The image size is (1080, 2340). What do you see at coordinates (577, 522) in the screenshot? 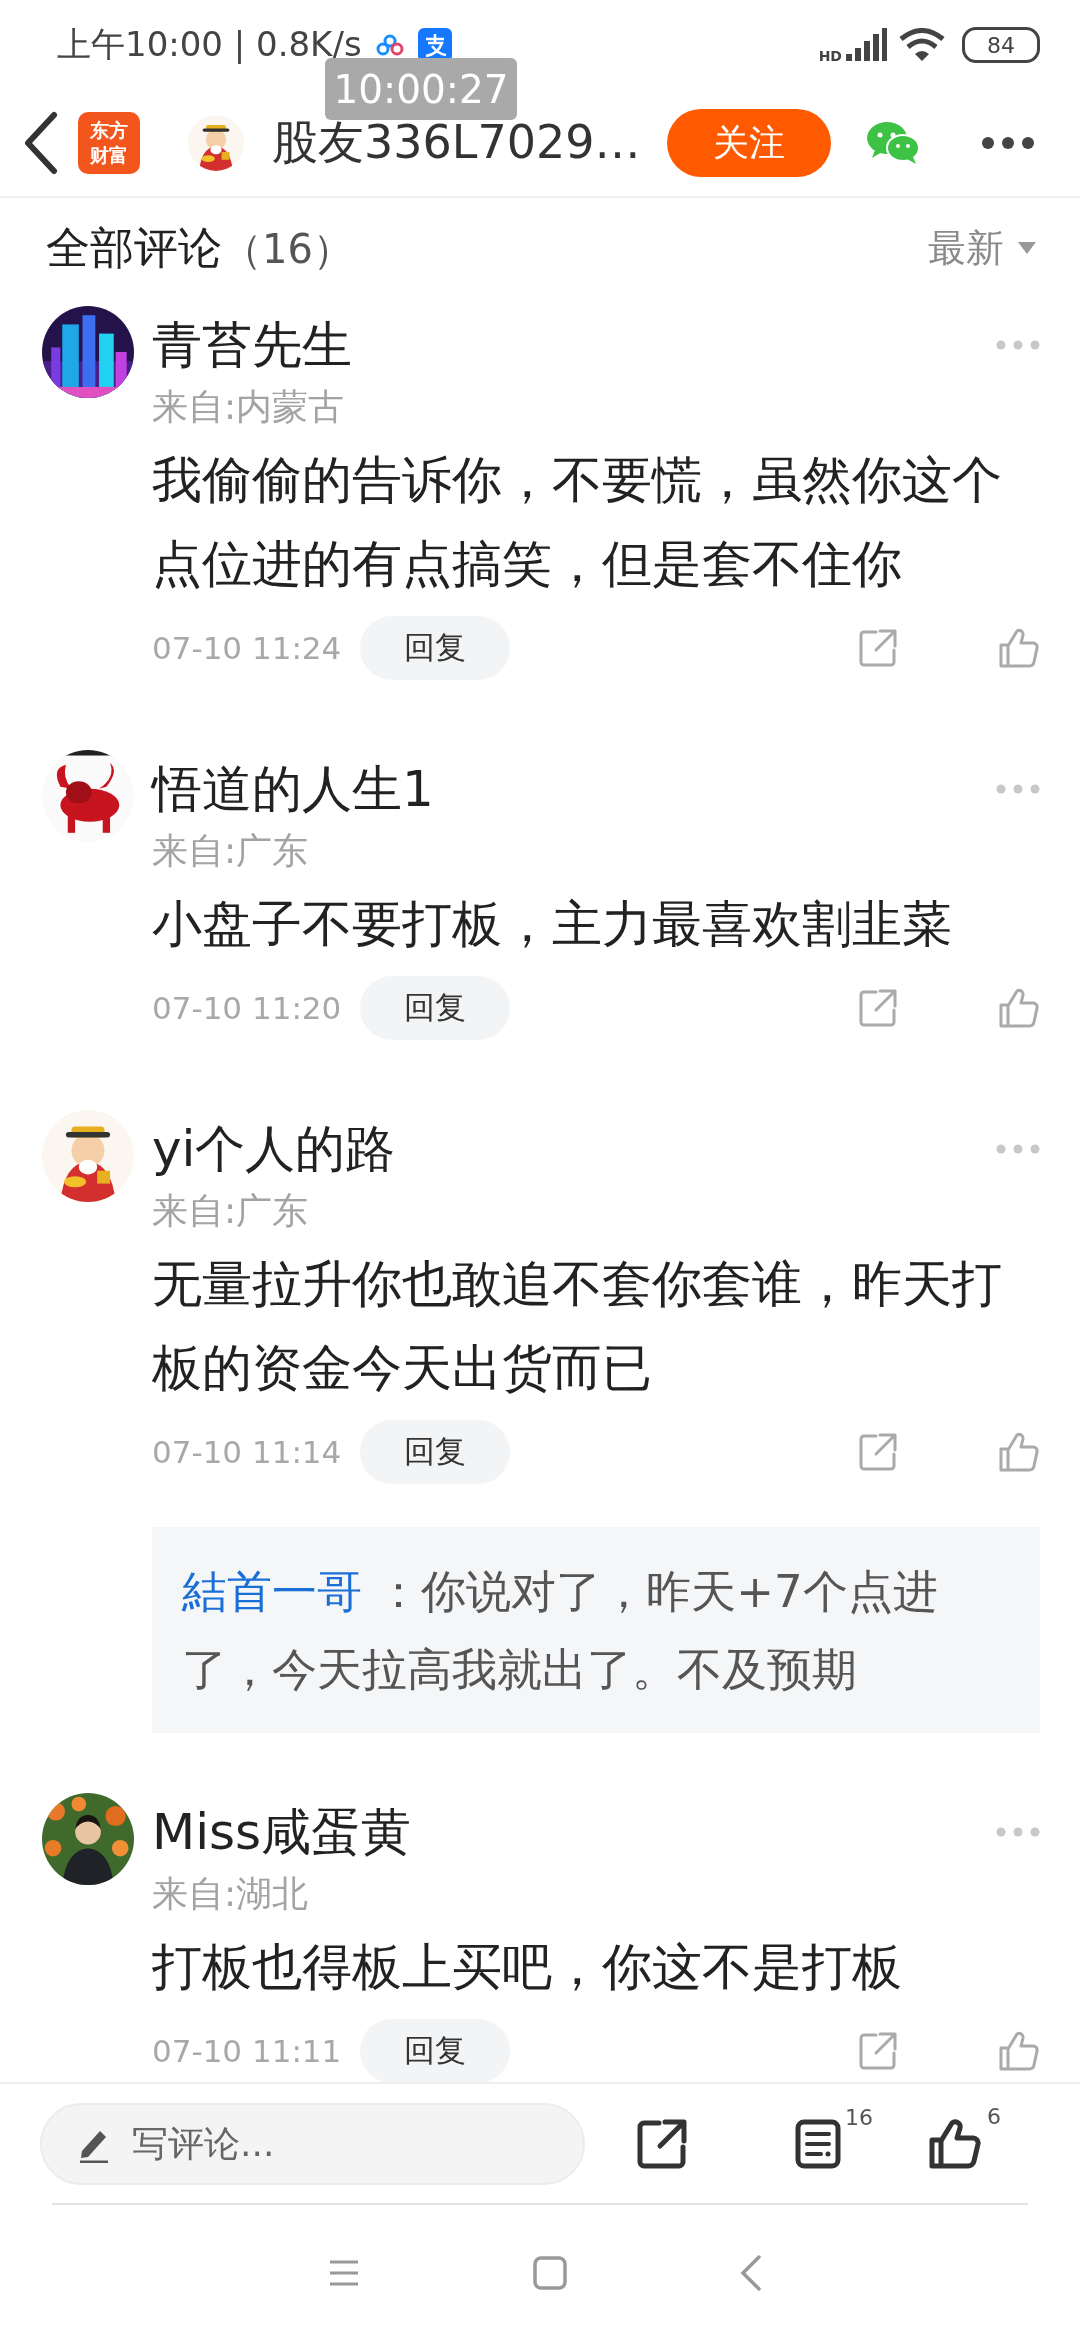
I see `comment-text: 我偷偷的告诉你，不要慌，虽然你这个点位进的有点搞笑，但是套不住你` at bounding box center [577, 522].